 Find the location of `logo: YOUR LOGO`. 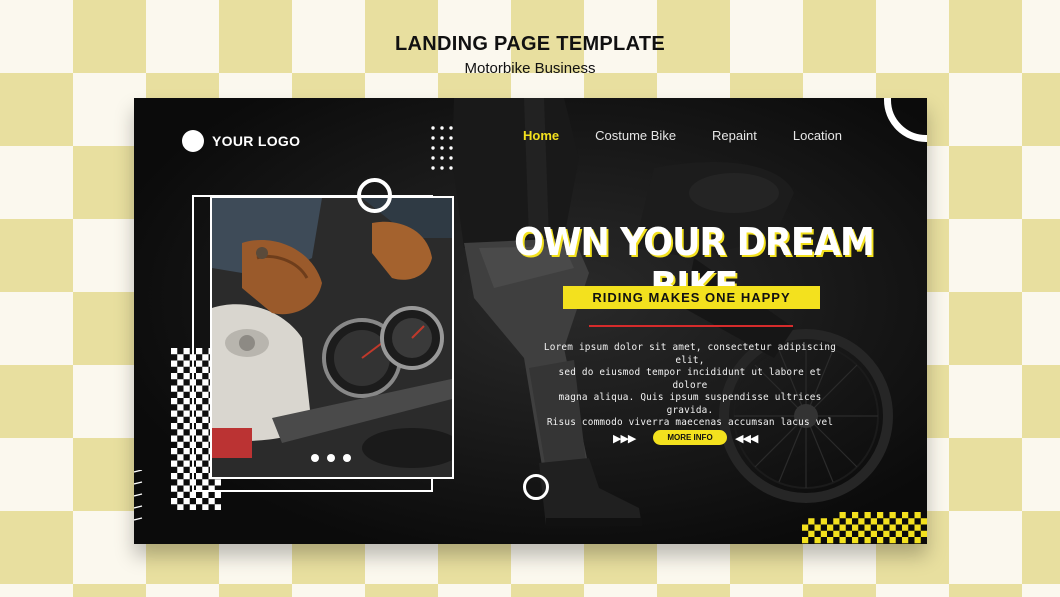

logo: YOUR LOGO is located at coordinates (241, 141).